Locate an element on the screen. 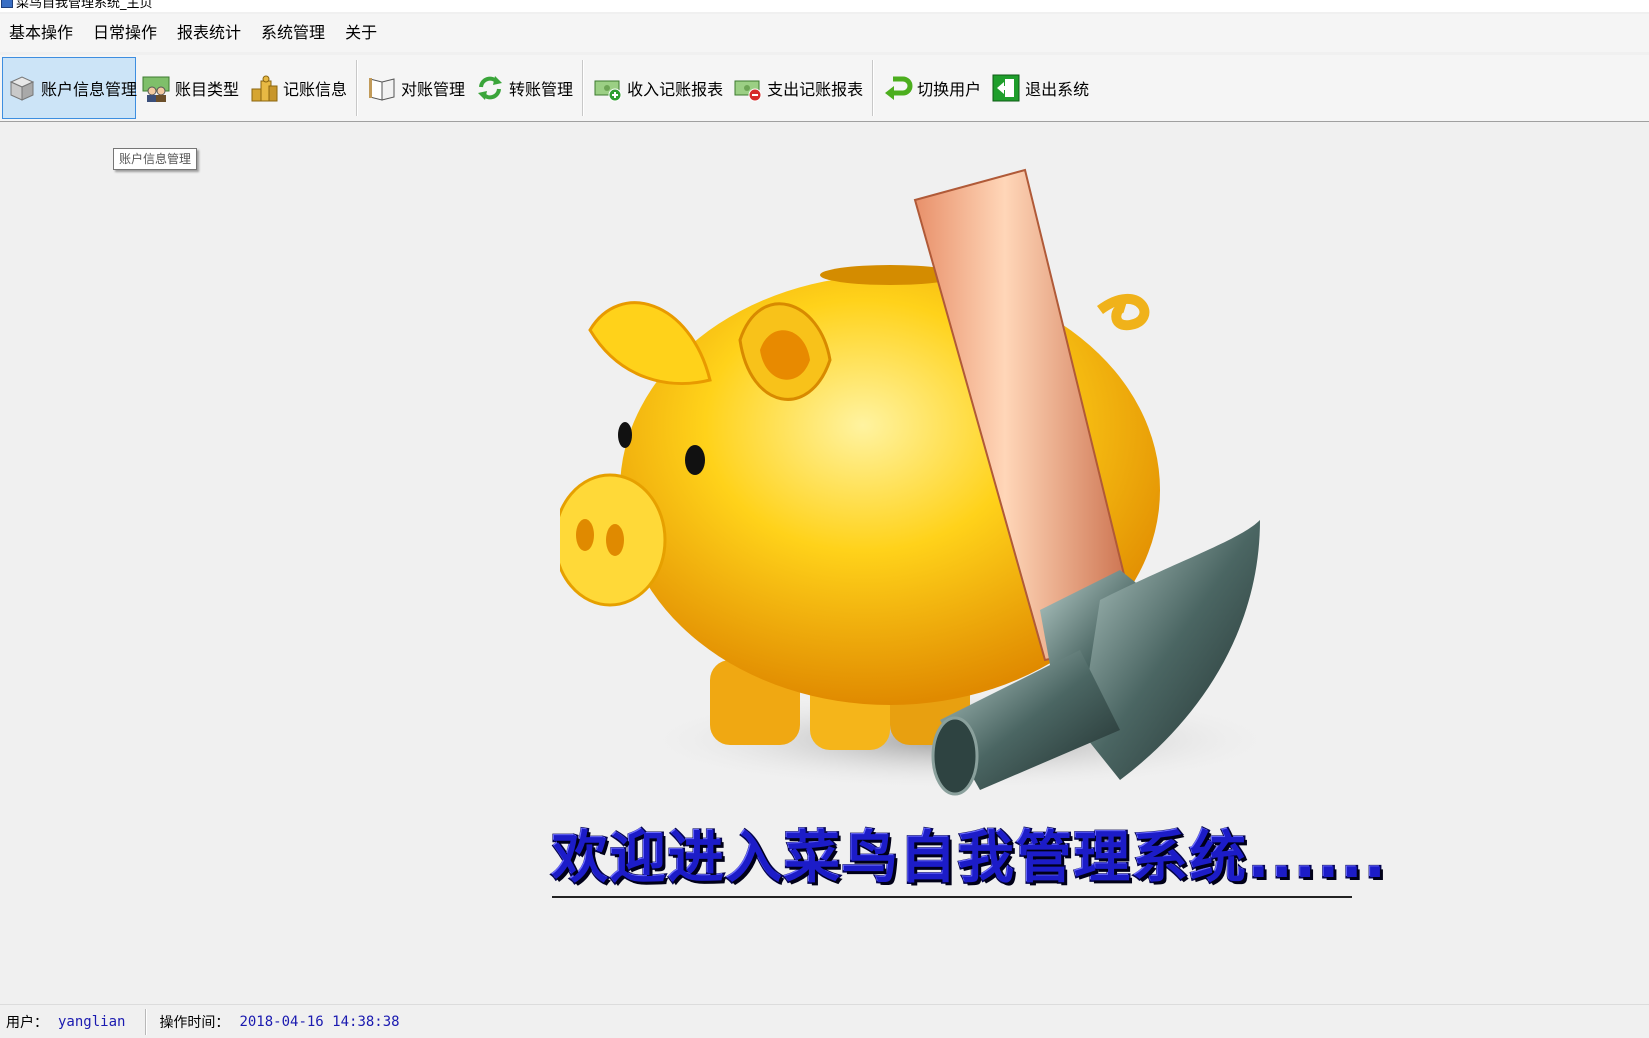 The image size is (1649, 1038). status-user-segment: 用户： yanglian is located at coordinates (65, 1021).